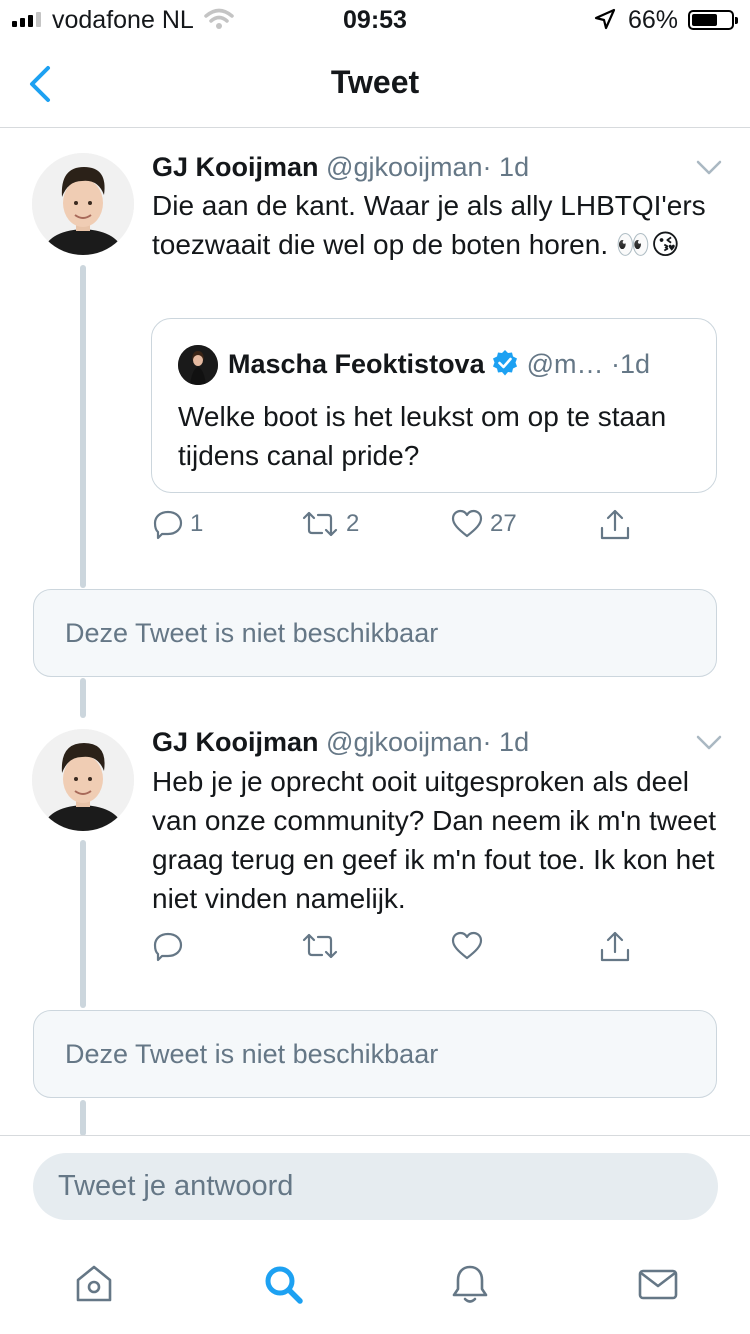  What do you see at coordinates (470, 1284) in the screenshot?
I see `notifications-icon` at bounding box center [470, 1284].